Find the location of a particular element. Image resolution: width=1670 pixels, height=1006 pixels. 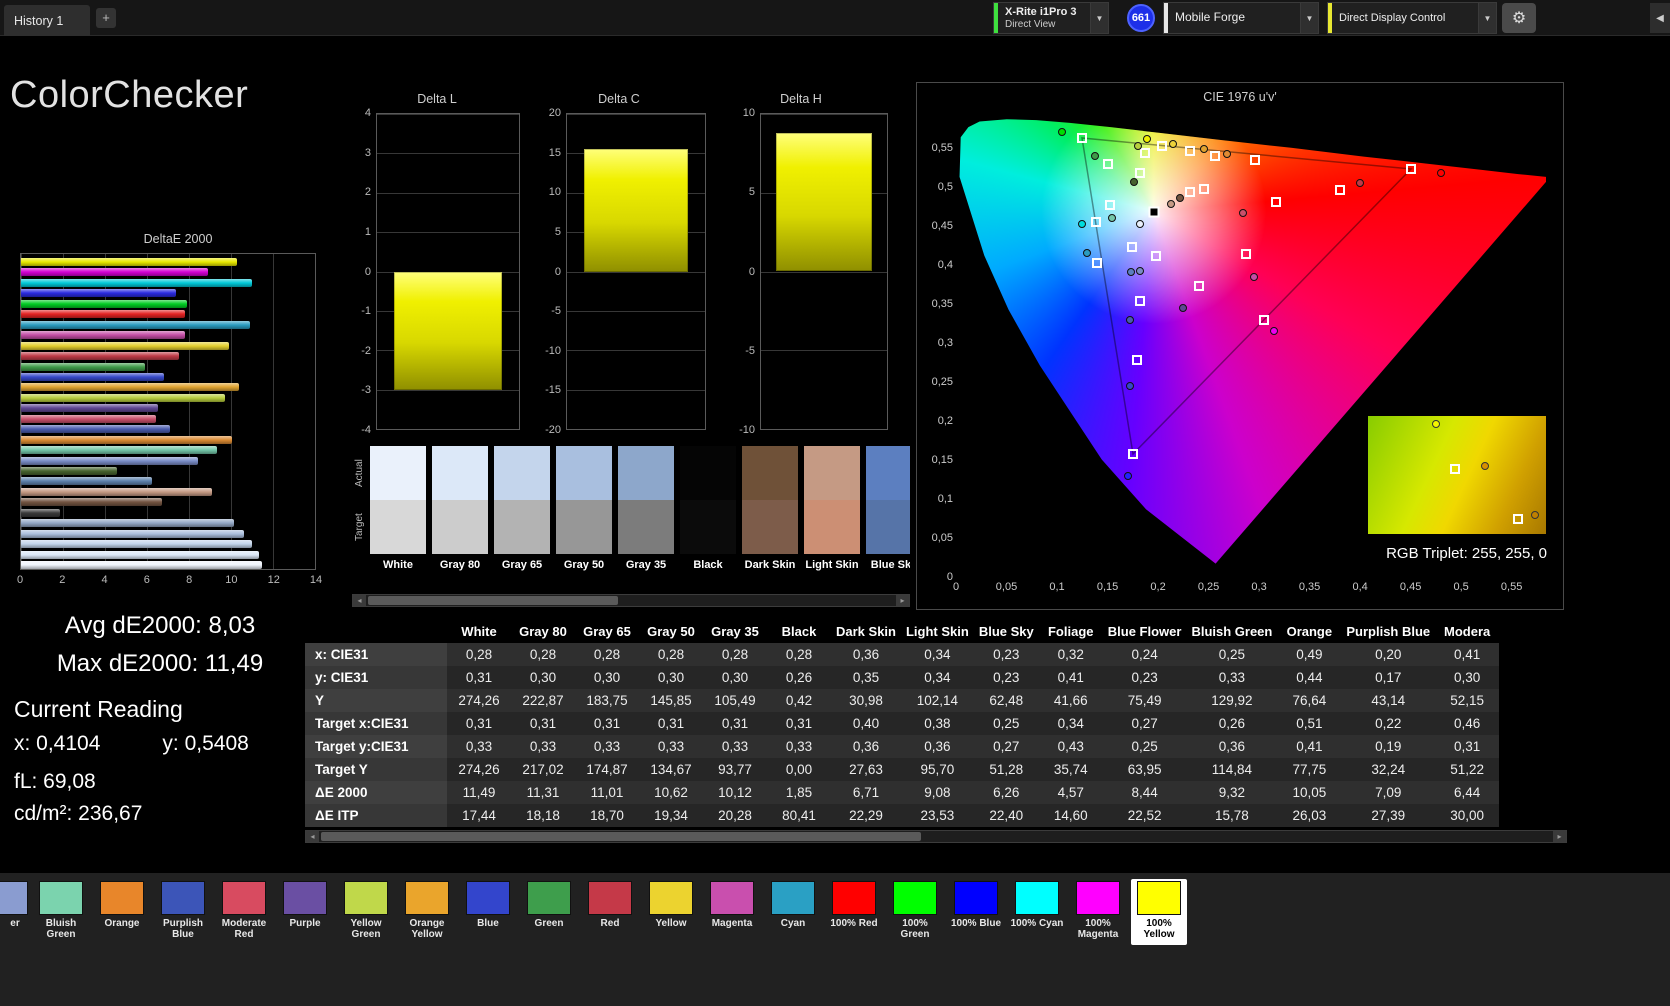

swatch-label: Gray 50 is located at coordinates (584, 565).